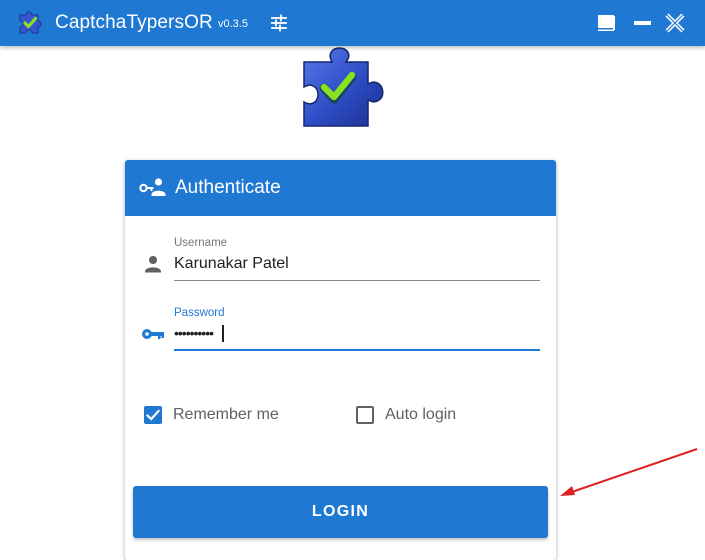 This screenshot has width=705, height=560. Describe the element at coordinates (340, 188) in the screenshot. I see `card-header: Authenticate` at that location.